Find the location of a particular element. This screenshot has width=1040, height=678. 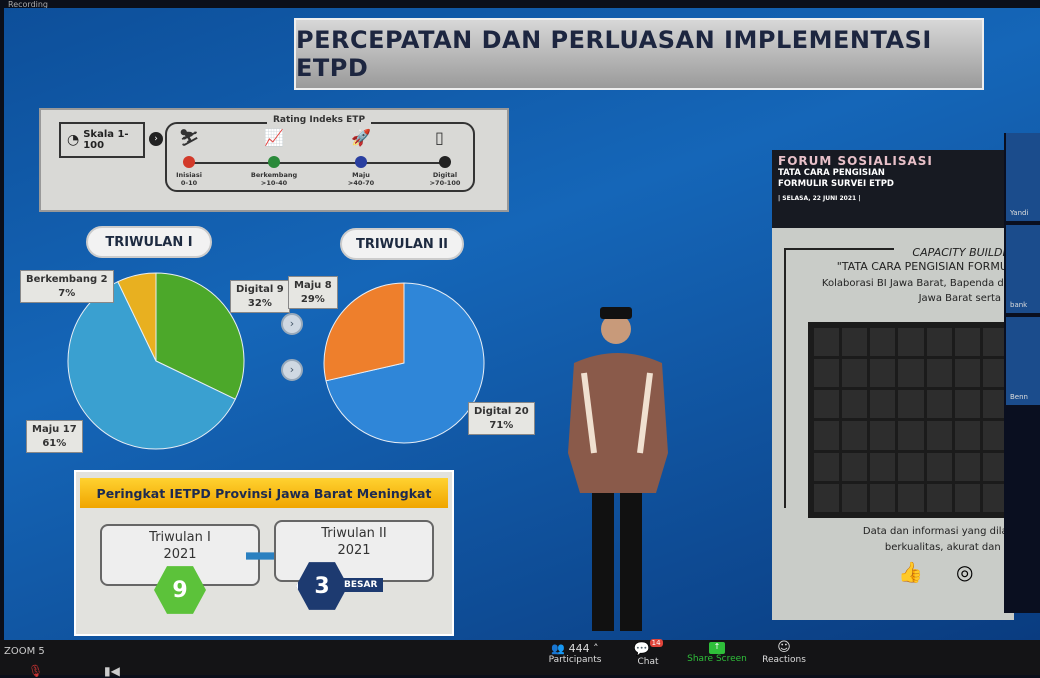

label-digital-q1: Digital 9 32% is located at coordinates (260, 296).